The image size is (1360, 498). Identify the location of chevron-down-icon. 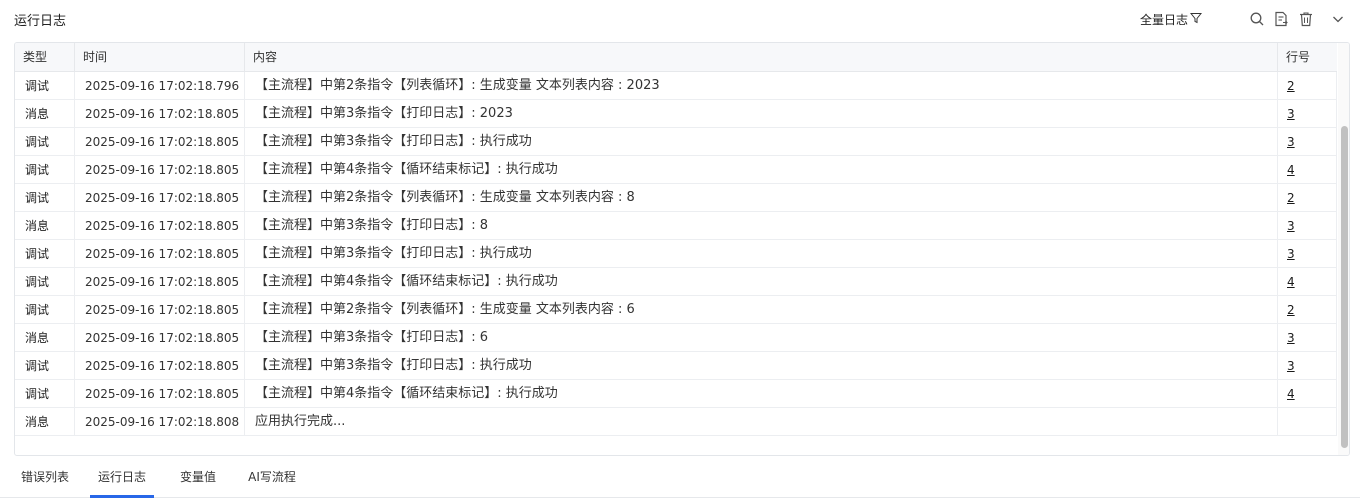
(1338, 19).